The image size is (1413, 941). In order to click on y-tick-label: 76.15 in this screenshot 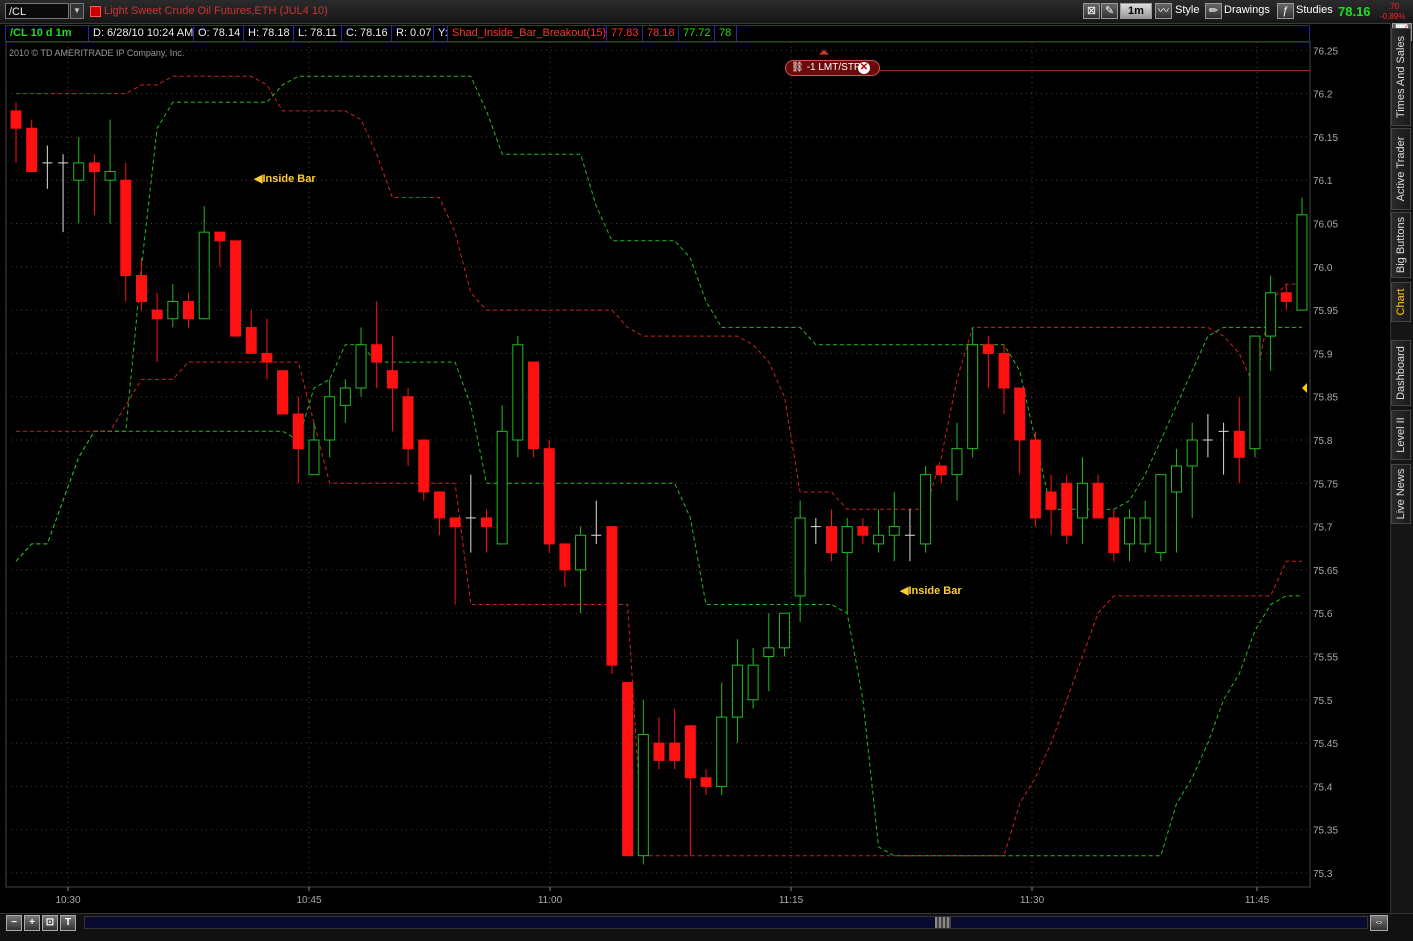, I will do `click(1325, 138)`.